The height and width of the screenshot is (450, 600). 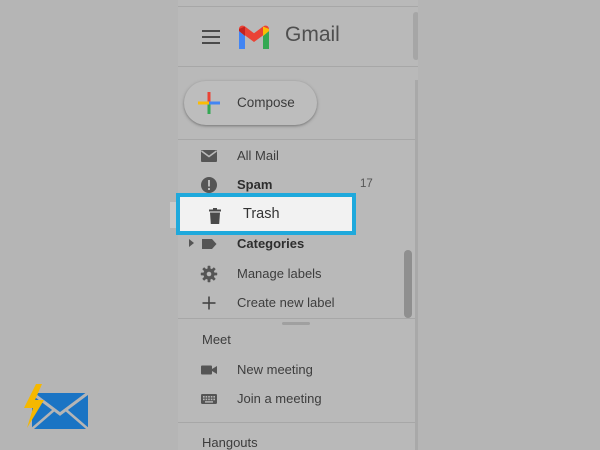 What do you see at coordinates (312, 34) in the screenshot?
I see `app-name: Gmail` at bounding box center [312, 34].